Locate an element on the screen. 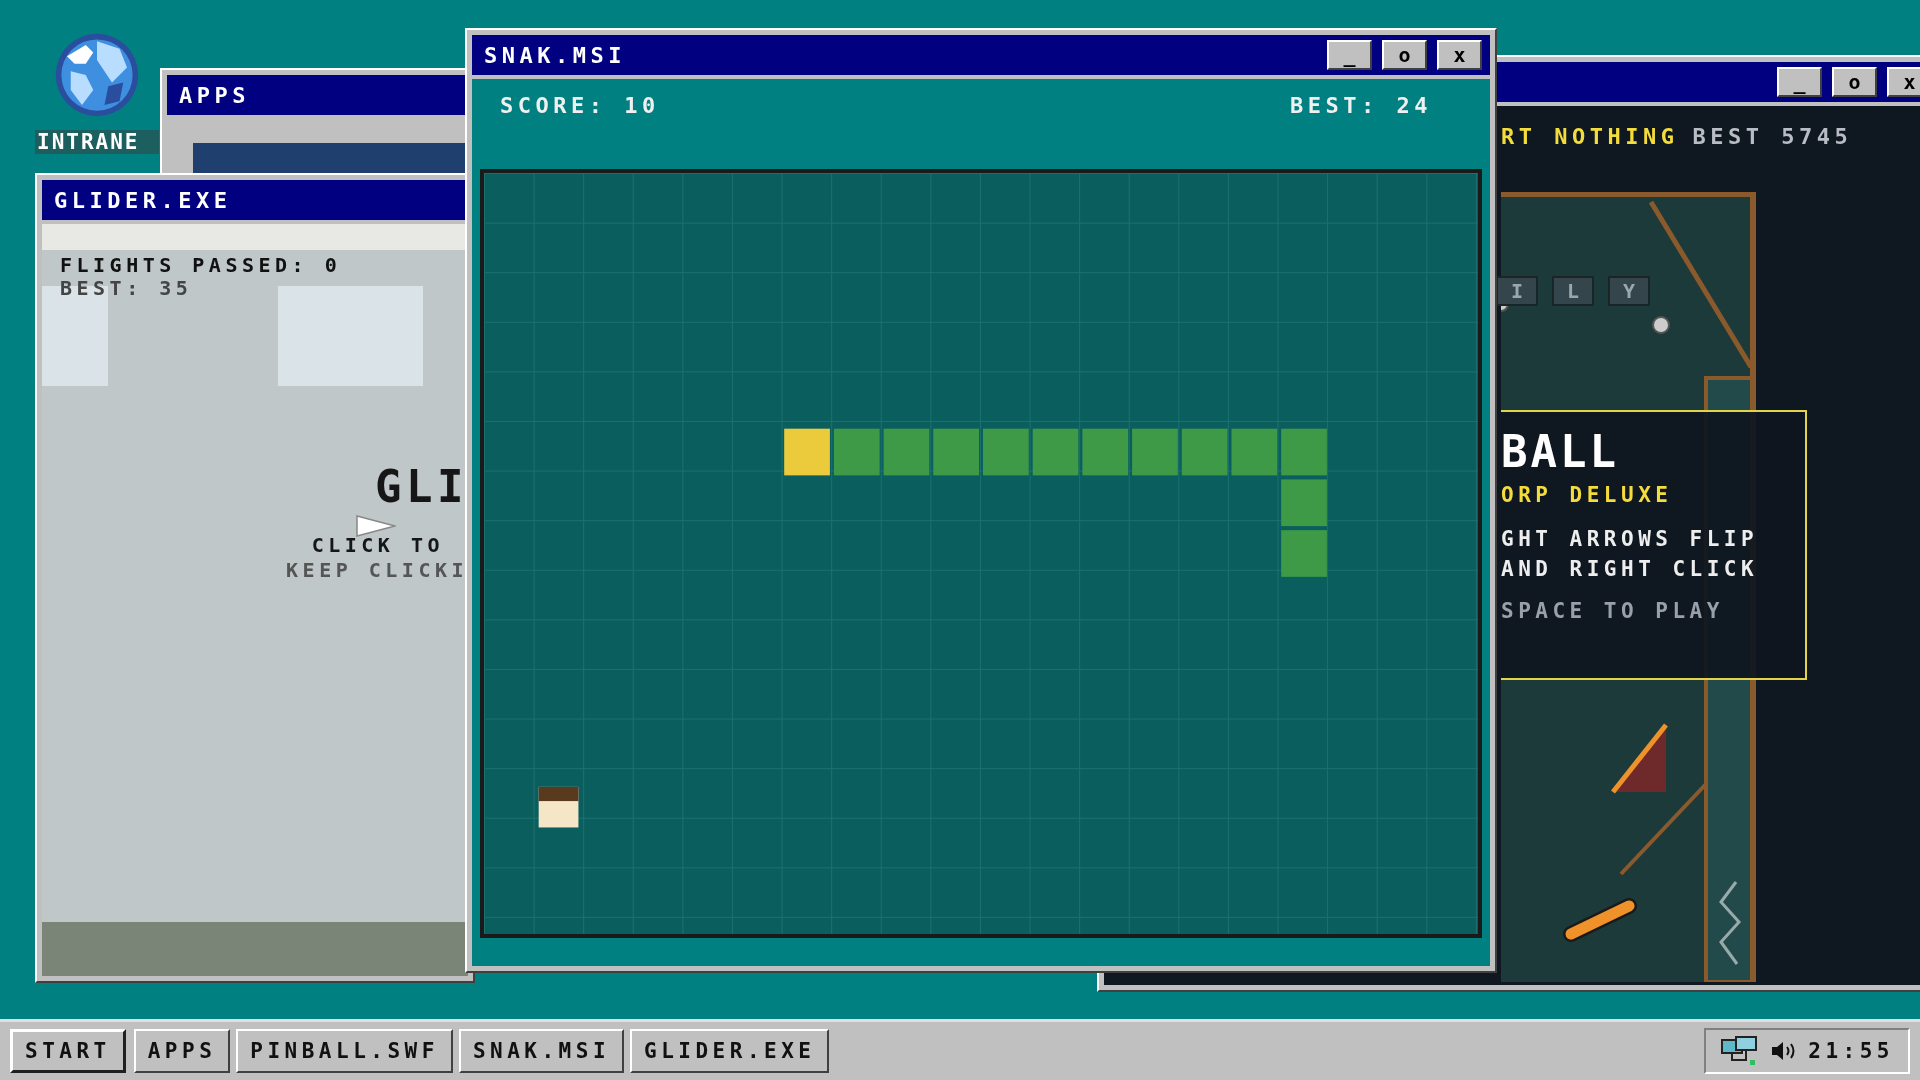  letter-tile: I is located at coordinates (1517, 291).